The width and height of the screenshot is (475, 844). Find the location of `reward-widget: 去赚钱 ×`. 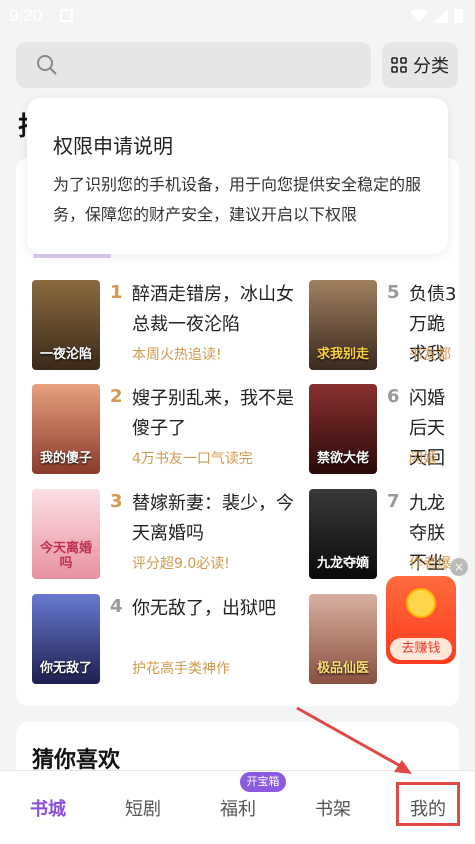

reward-widget: 去赚钱 × is located at coordinates (426, 612).